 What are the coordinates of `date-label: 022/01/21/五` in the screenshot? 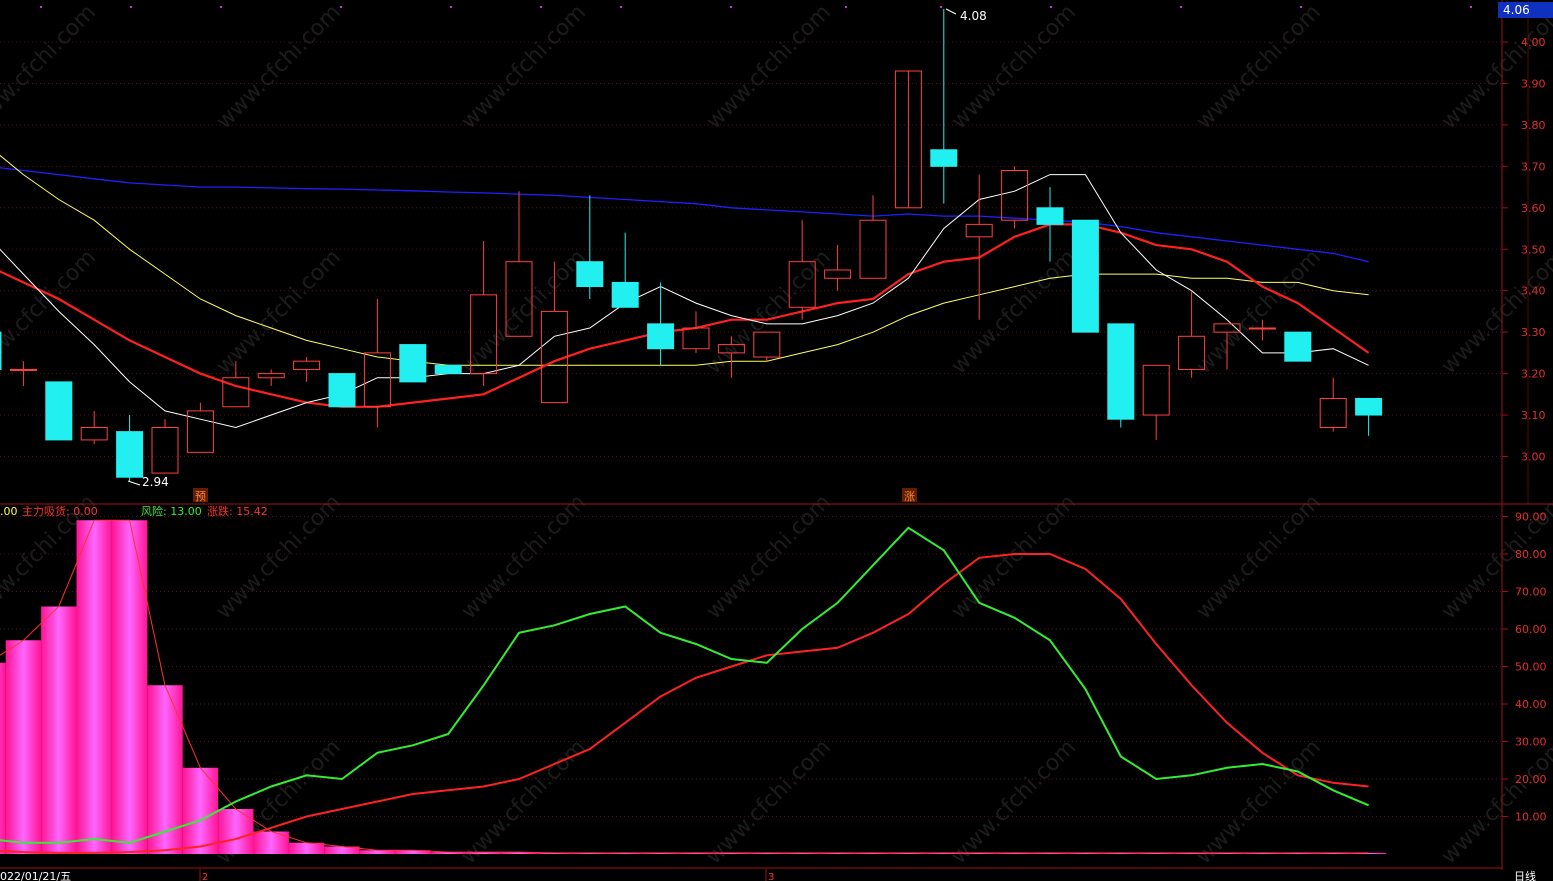 It's located at (35, 875).